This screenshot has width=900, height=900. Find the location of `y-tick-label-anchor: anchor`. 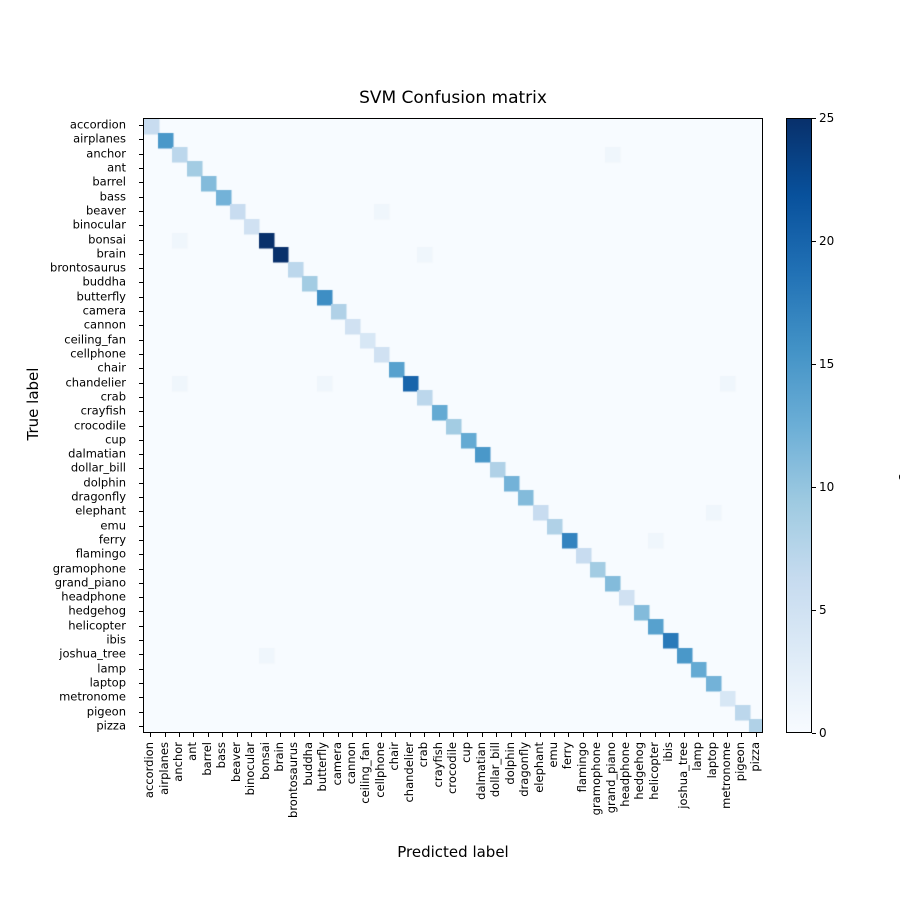

y-tick-label-anchor: anchor is located at coordinates (106, 153).